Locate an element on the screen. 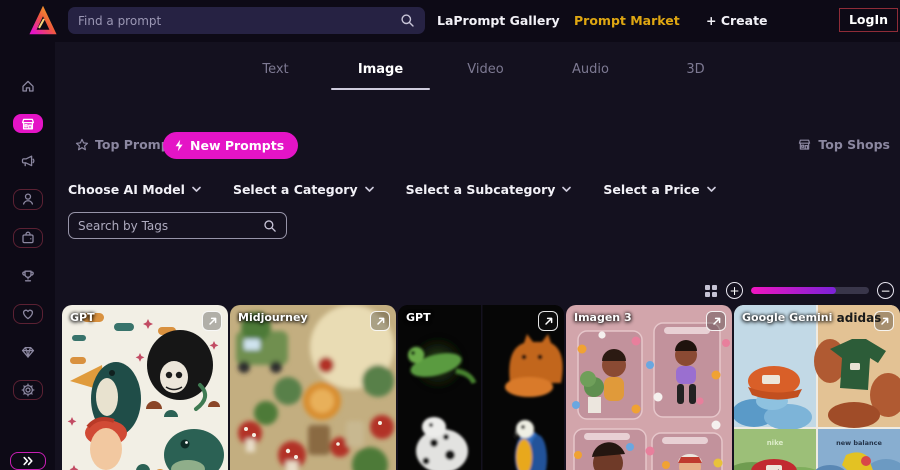 The width and height of the screenshot is (900, 470). sidebar-item-premium is located at coordinates (28, 352).